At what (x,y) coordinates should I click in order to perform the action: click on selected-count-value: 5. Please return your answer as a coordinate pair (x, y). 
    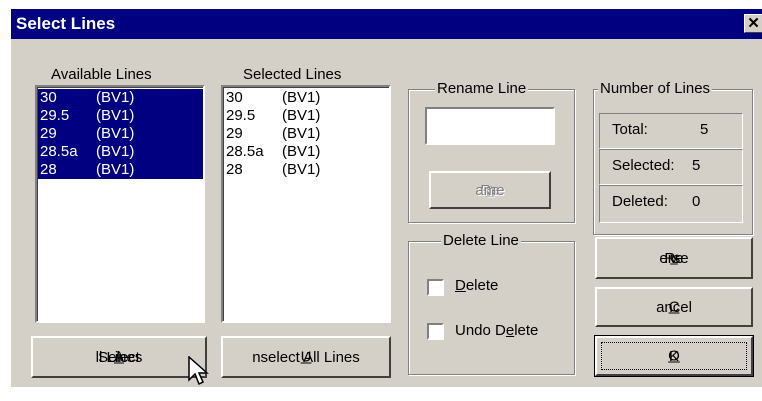
    Looking at the image, I should click on (696, 165).